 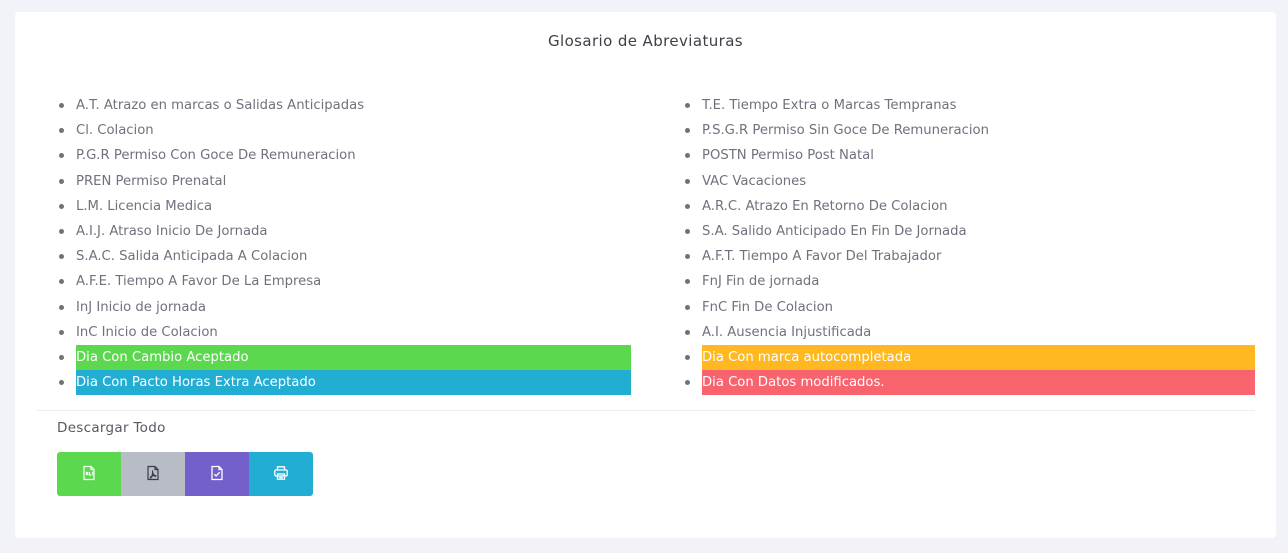 What do you see at coordinates (978, 357) in the screenshot?
I see `legend-item-label: Dia Con marca autocompletada` at bounding box center [978, 357].